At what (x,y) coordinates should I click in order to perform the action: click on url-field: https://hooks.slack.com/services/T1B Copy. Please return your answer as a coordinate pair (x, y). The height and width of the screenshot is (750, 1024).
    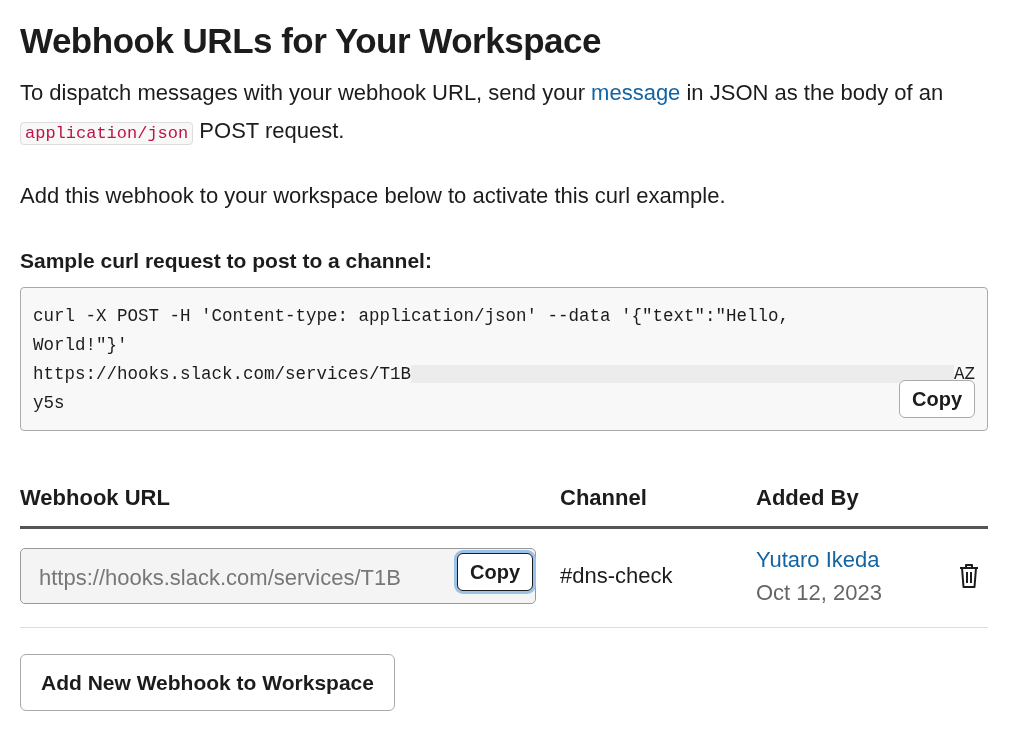
    Looking at the image, I should click on (278, 575).